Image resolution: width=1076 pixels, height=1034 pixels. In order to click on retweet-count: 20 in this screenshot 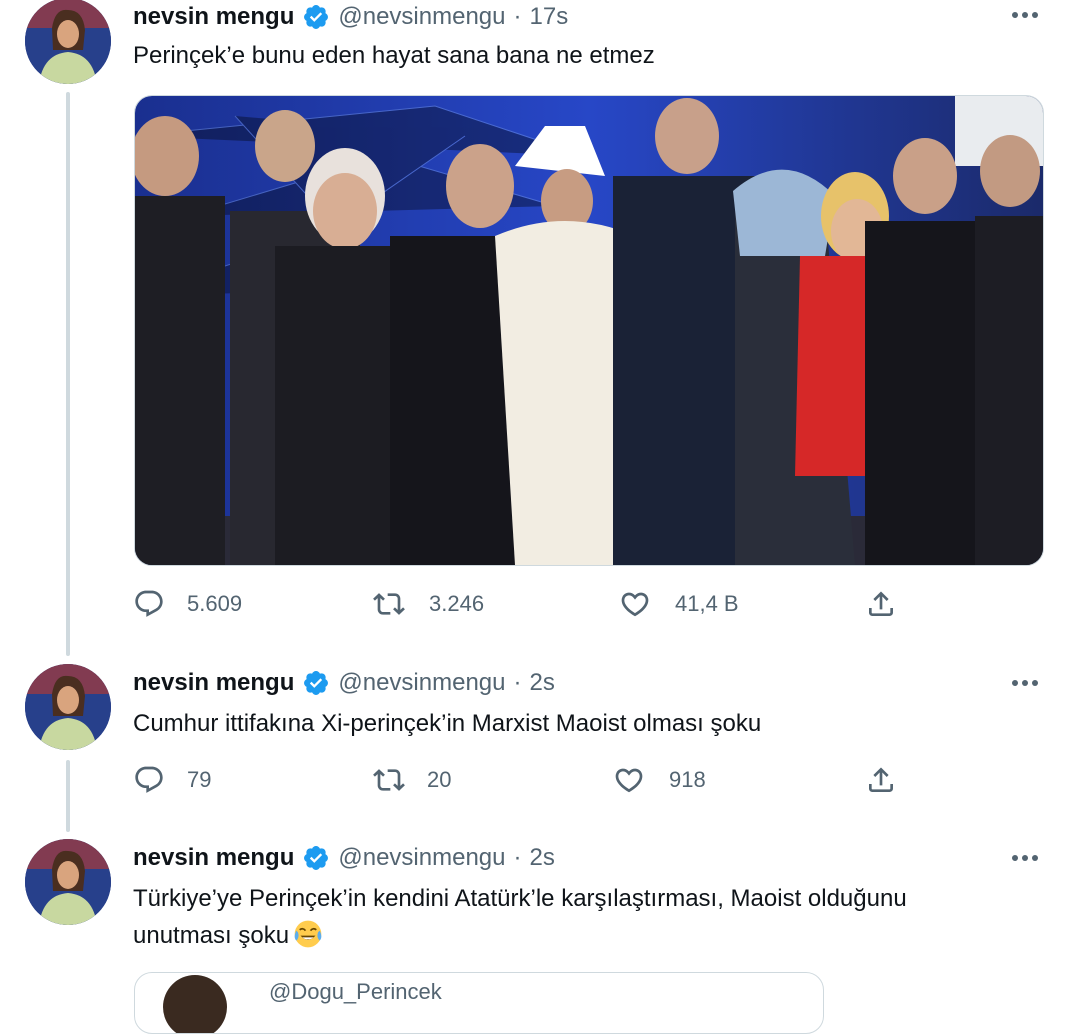, I will do `click(439, 779)`.